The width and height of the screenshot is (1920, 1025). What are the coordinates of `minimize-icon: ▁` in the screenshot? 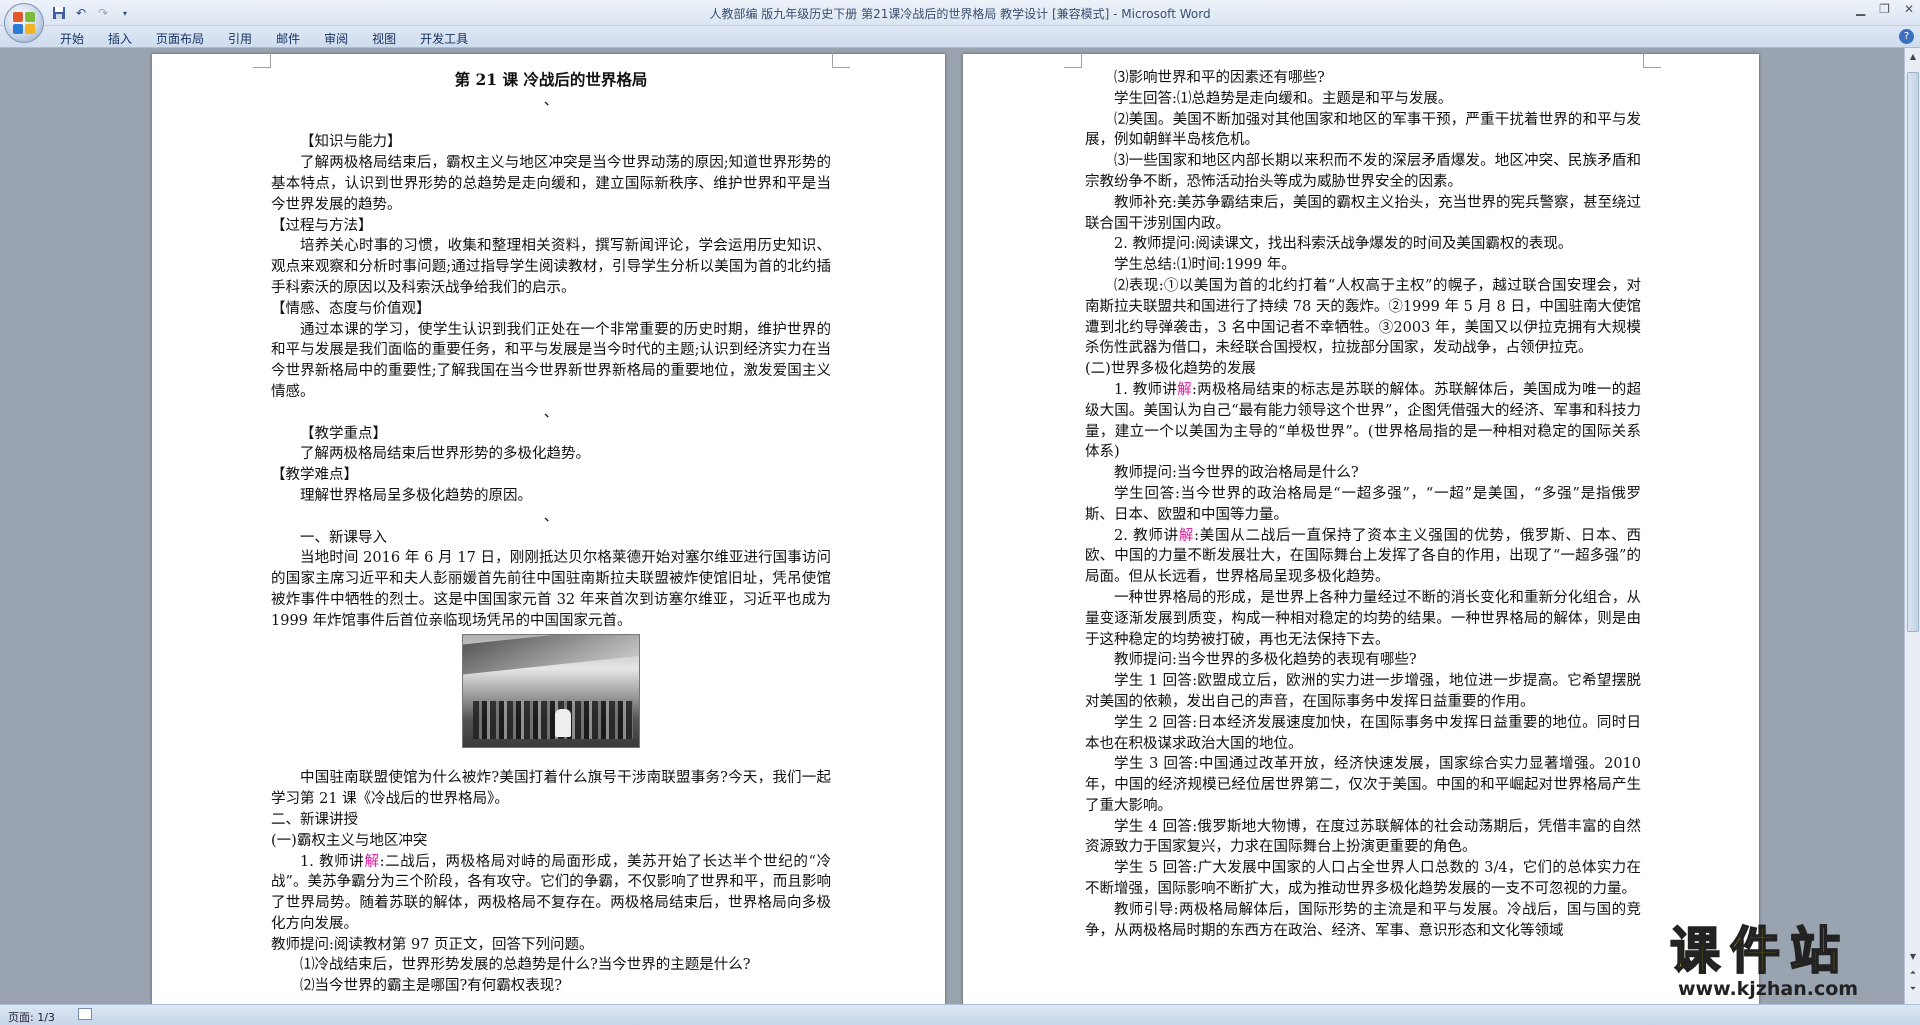 It's located at (1860, 9).